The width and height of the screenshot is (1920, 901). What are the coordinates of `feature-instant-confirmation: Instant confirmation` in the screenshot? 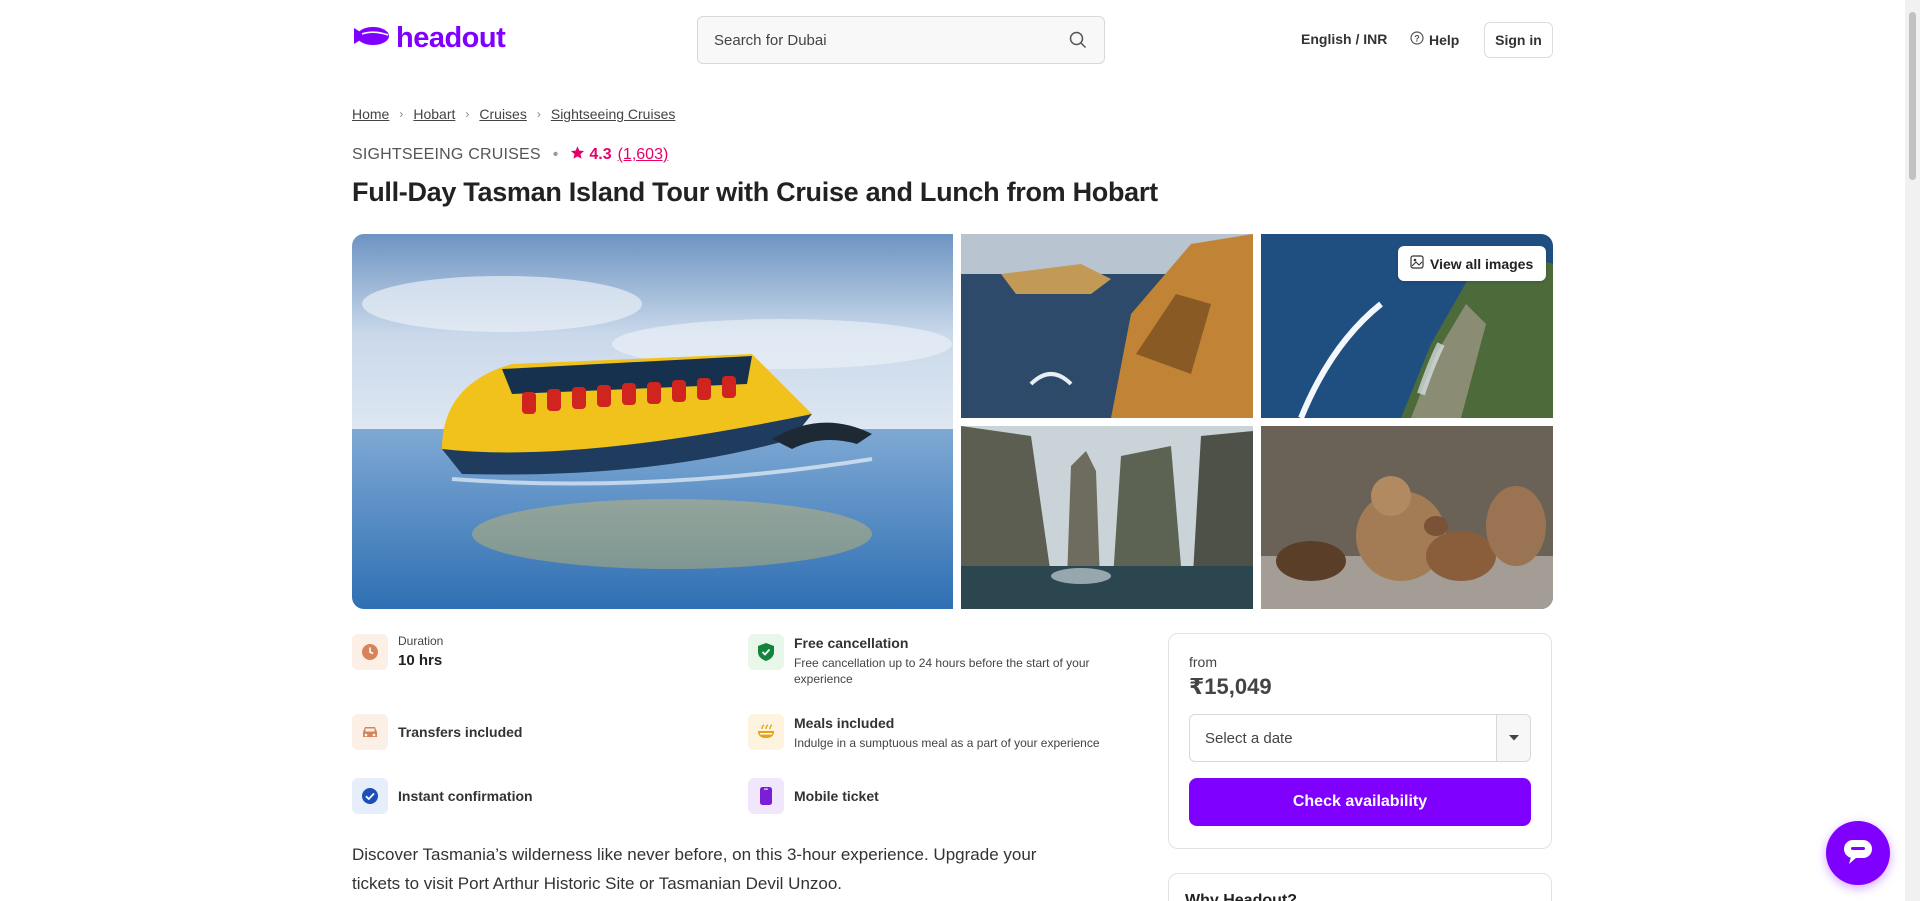 It's located at (442, 796).